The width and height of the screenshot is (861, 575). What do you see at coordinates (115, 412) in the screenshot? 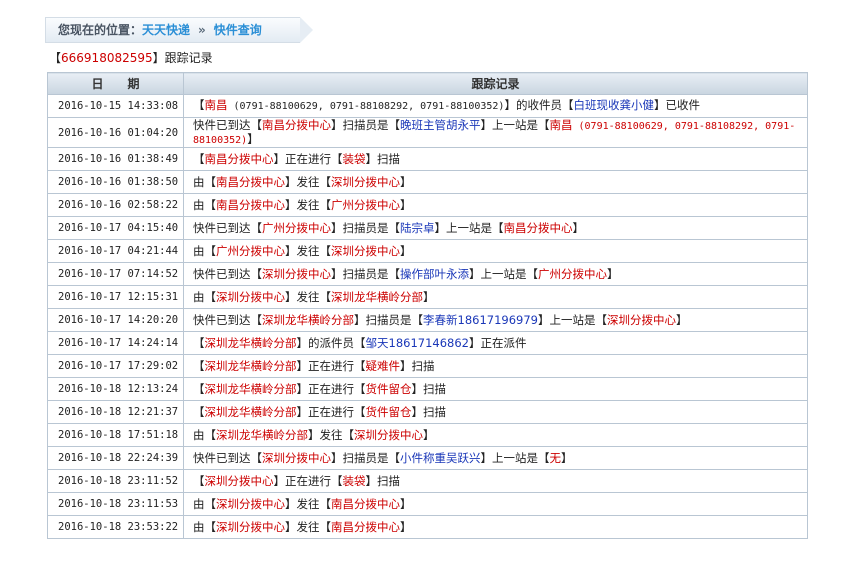
I see `row-date: 2016-10-18 12:21:37` at bounding box center [115, 412].